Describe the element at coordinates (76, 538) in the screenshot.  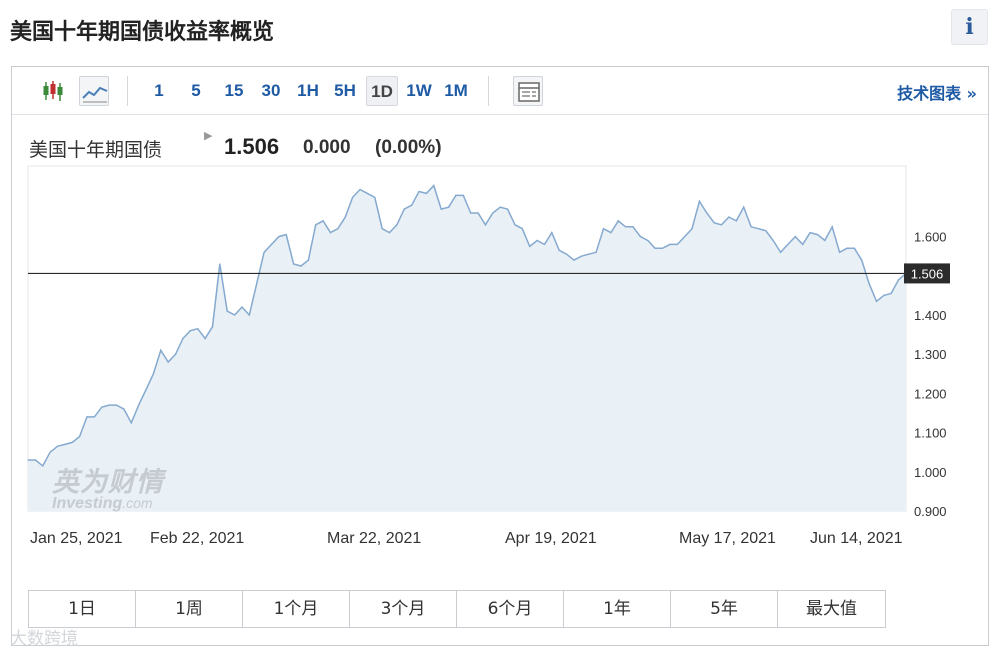
I see `x-tick-label: Jan 25, 2021` at that location.